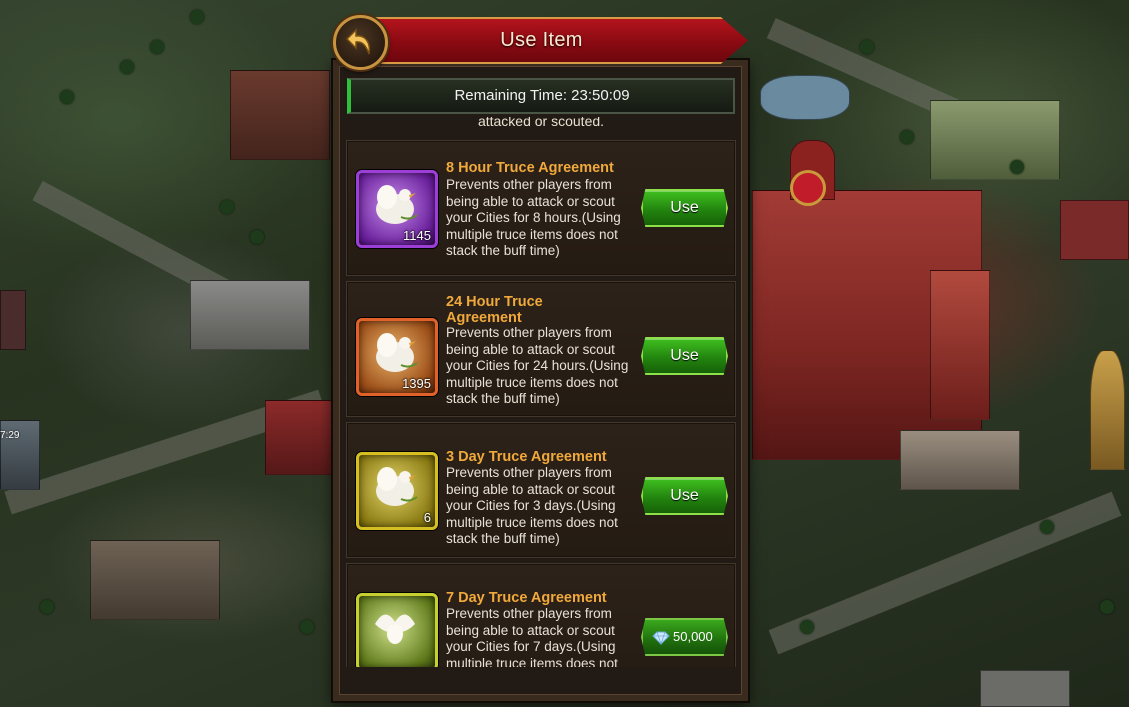  I want to click on item-icon-frame: 6, so click(397, 491).